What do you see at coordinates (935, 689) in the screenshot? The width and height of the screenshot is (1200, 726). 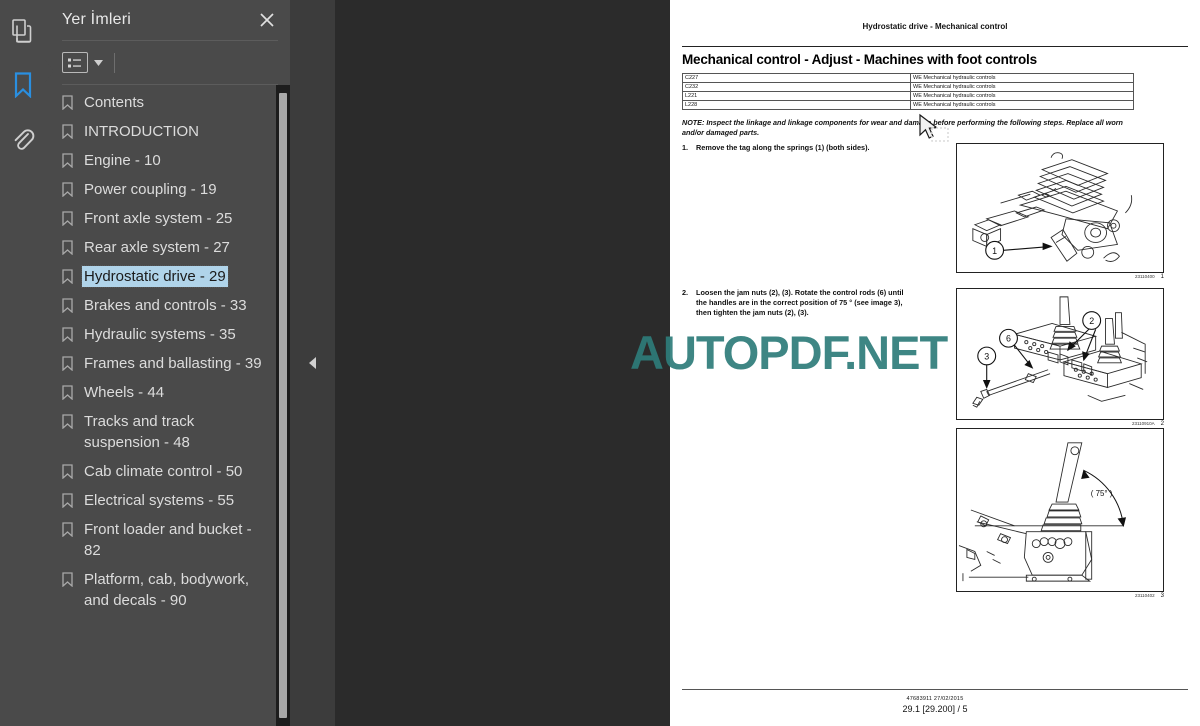 I see `footer-rule` at bounding box center [935, 689].